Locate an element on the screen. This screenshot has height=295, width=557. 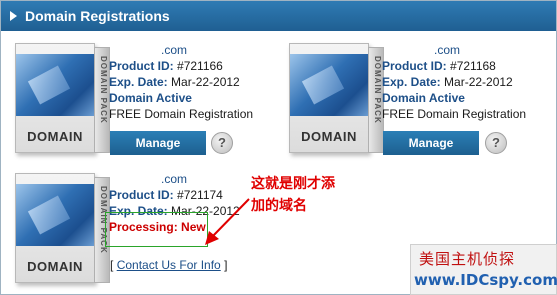
contact-row: [ Contact Us For Info ] is located at coordinates (168, 265).